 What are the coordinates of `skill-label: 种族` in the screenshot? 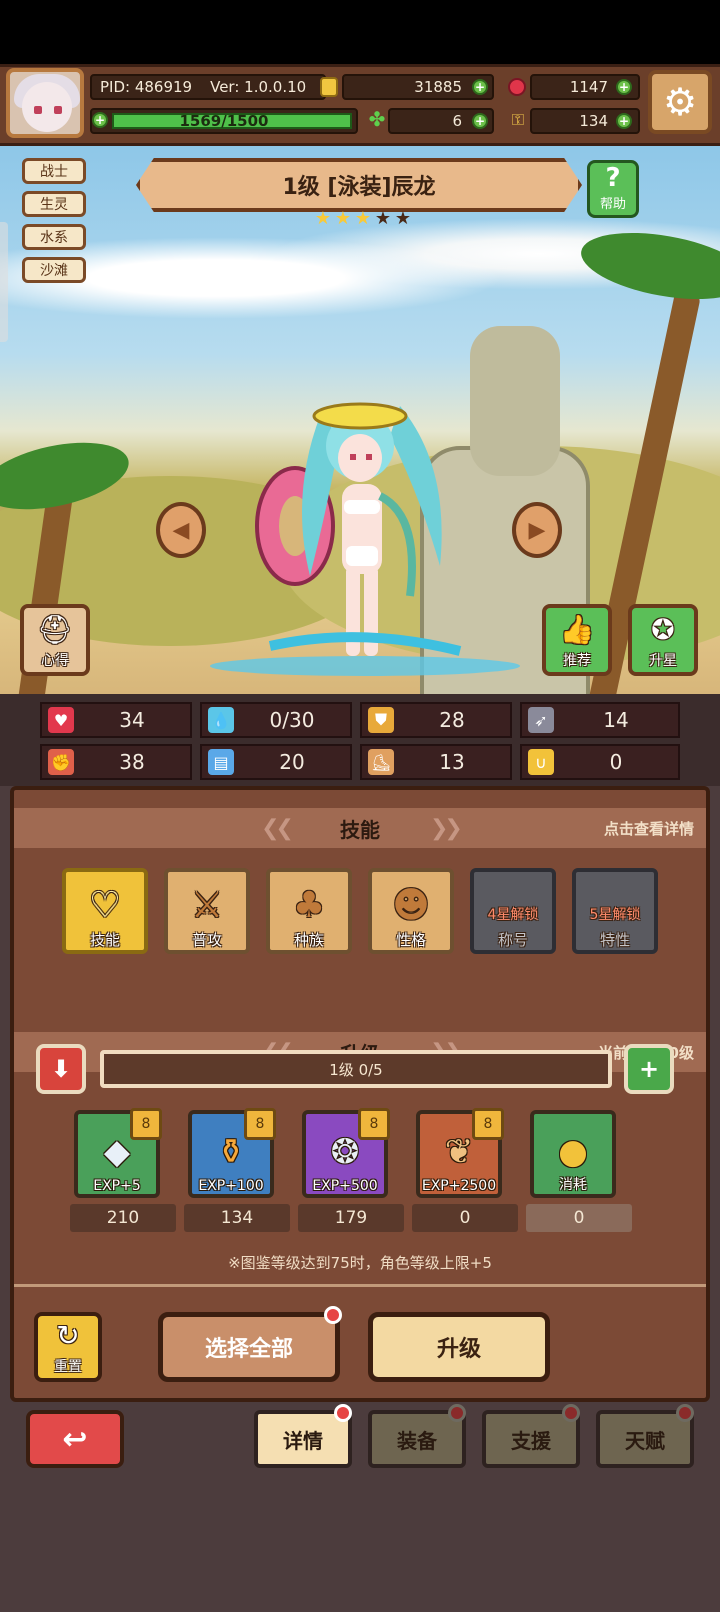 It's located at (308, 940).